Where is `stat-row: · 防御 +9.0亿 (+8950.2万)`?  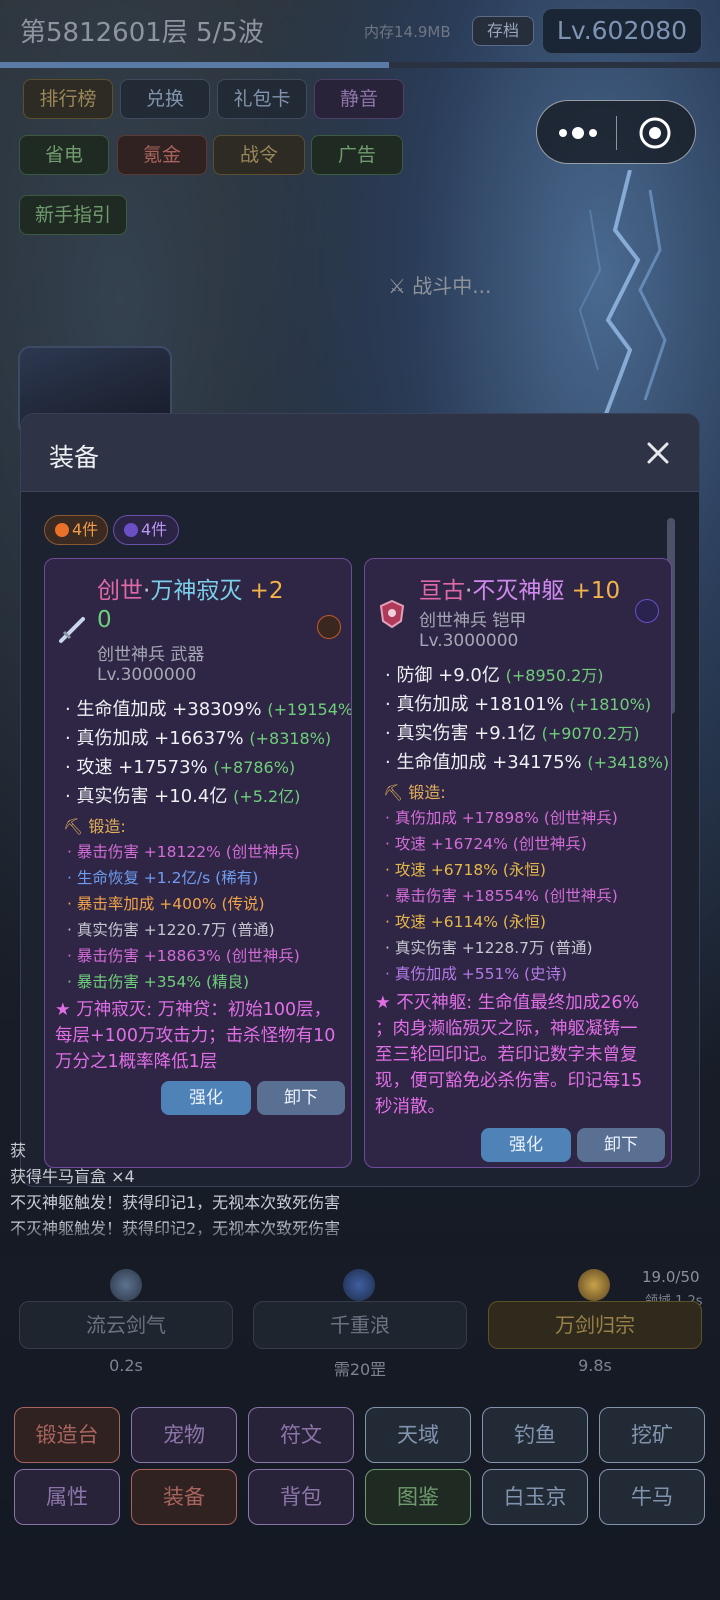
stat-row: · 防御 +9.0亿 (+8950.2万) is located at coordinates (494, 675).